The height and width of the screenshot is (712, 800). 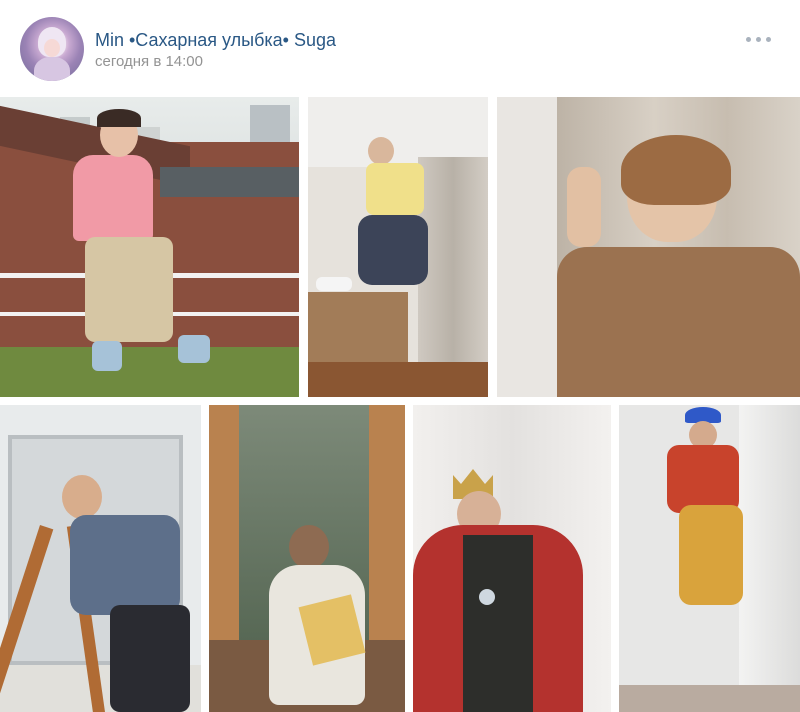 I want to click on radiator-cabinet, so click(x=358, y=327).